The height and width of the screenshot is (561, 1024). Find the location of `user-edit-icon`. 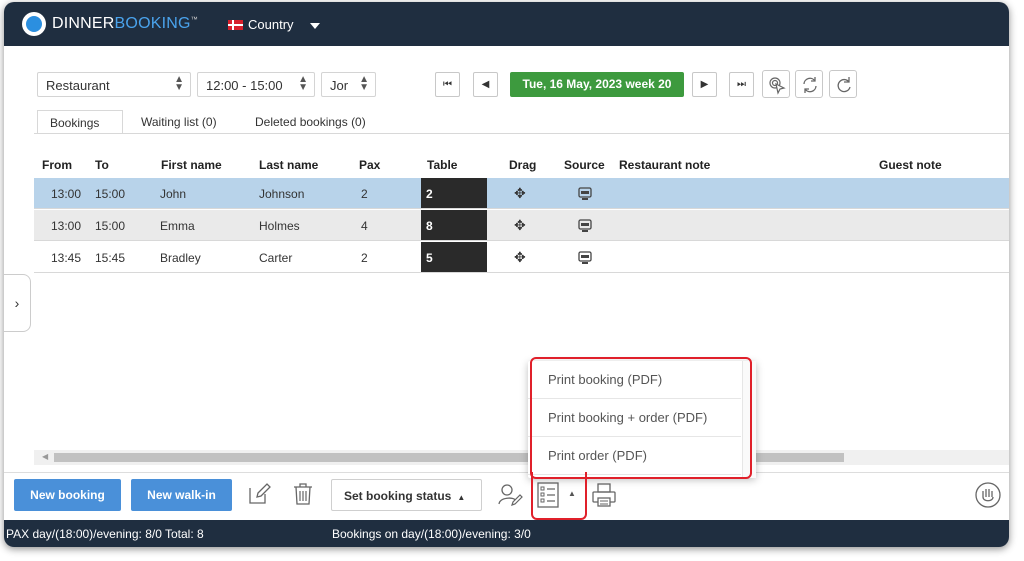

user-edit-icon is located at coordinates (511, 495).